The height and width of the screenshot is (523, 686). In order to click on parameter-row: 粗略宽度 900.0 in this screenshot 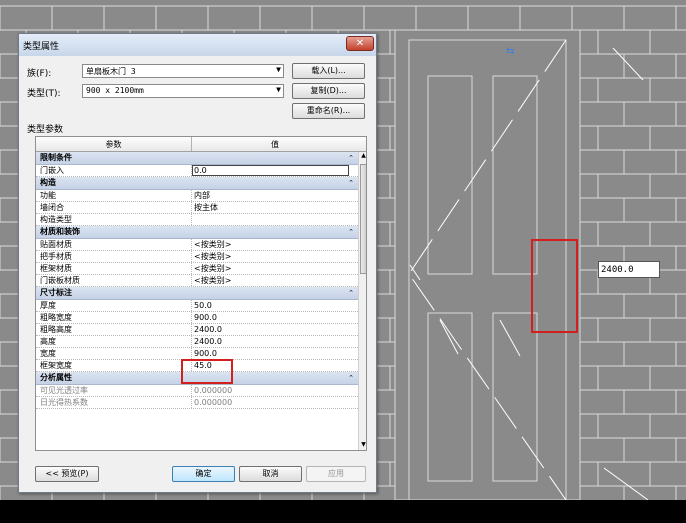, I will do `click(197, 318)`.